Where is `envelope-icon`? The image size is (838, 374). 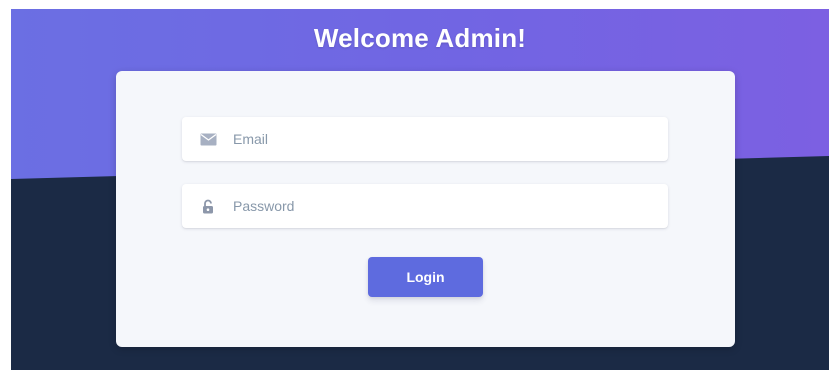
envelope-icon is located at coordinates (208, 139).